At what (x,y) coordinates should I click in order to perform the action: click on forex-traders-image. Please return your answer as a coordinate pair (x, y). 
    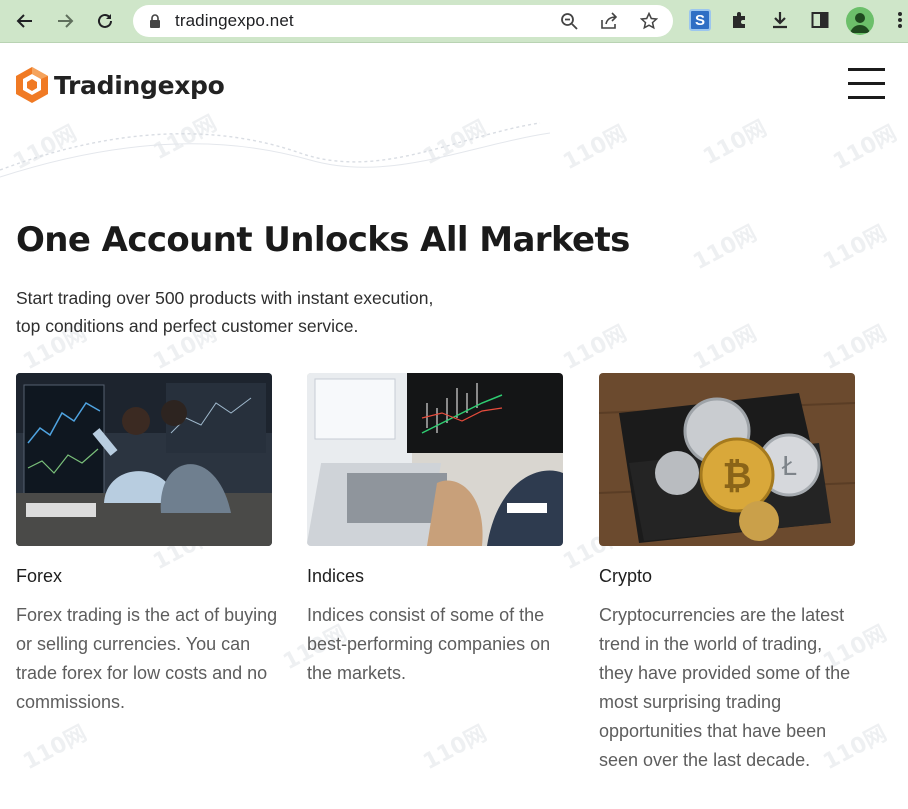
    Looking at the image, I should click on (144, 459).